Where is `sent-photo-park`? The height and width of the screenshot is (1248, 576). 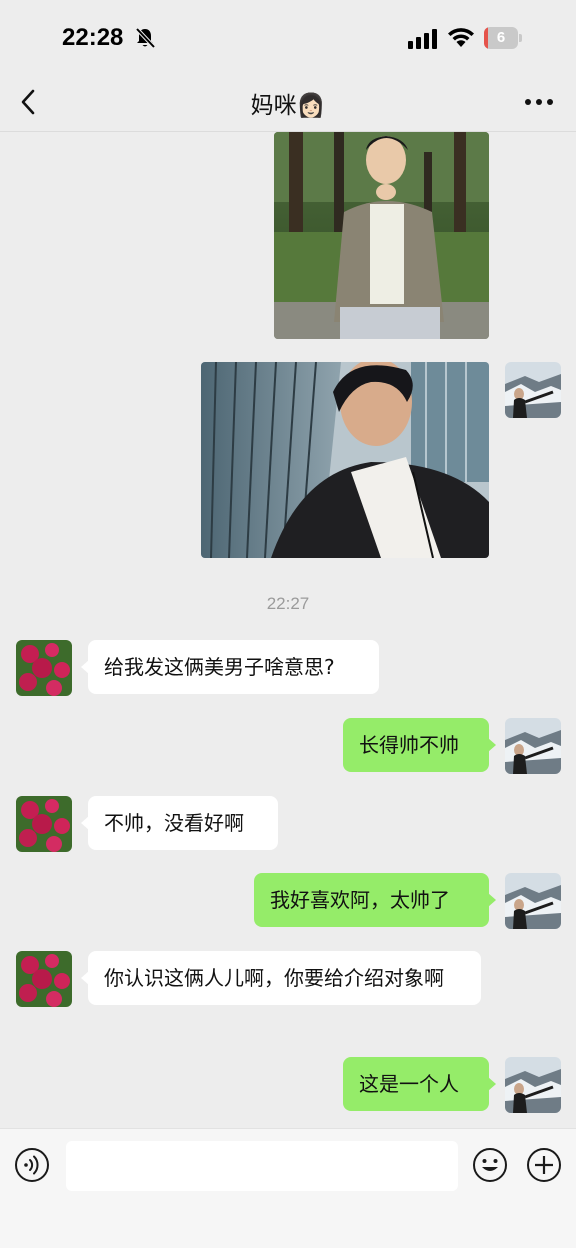 sent-photo-park is located at coordinates (381, 235).